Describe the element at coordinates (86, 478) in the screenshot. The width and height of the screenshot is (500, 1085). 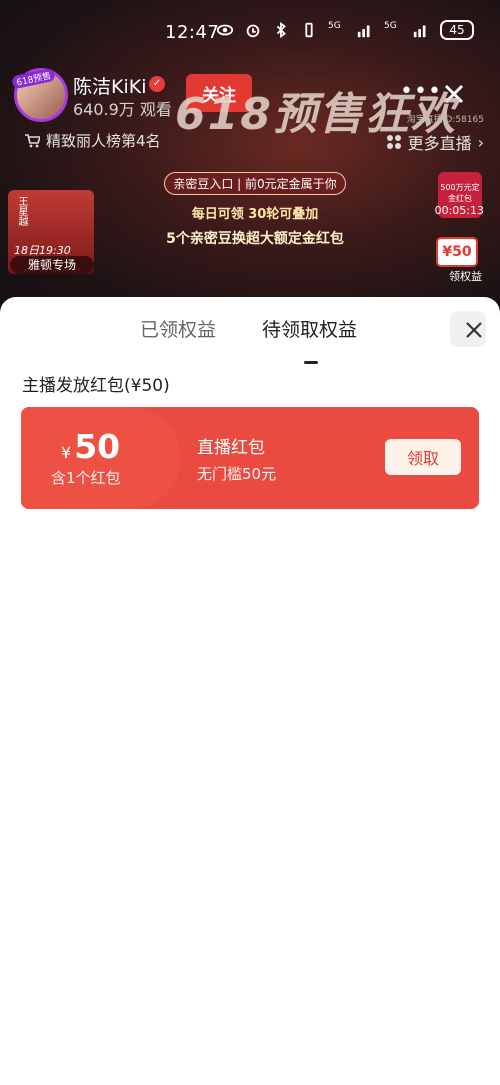
I see `coupon-count: 含1个红包` at that location.